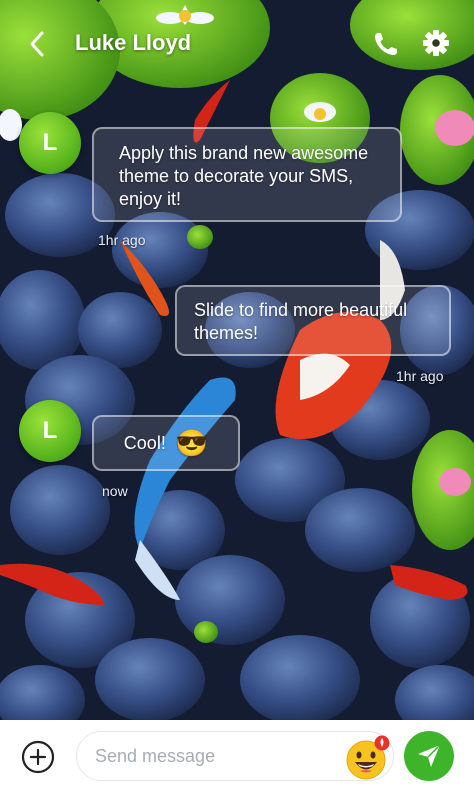  What do you see at coordinates (368, 758) in the screenshot?
I see `grinning-face-icon` at bounding box center [368, 758].